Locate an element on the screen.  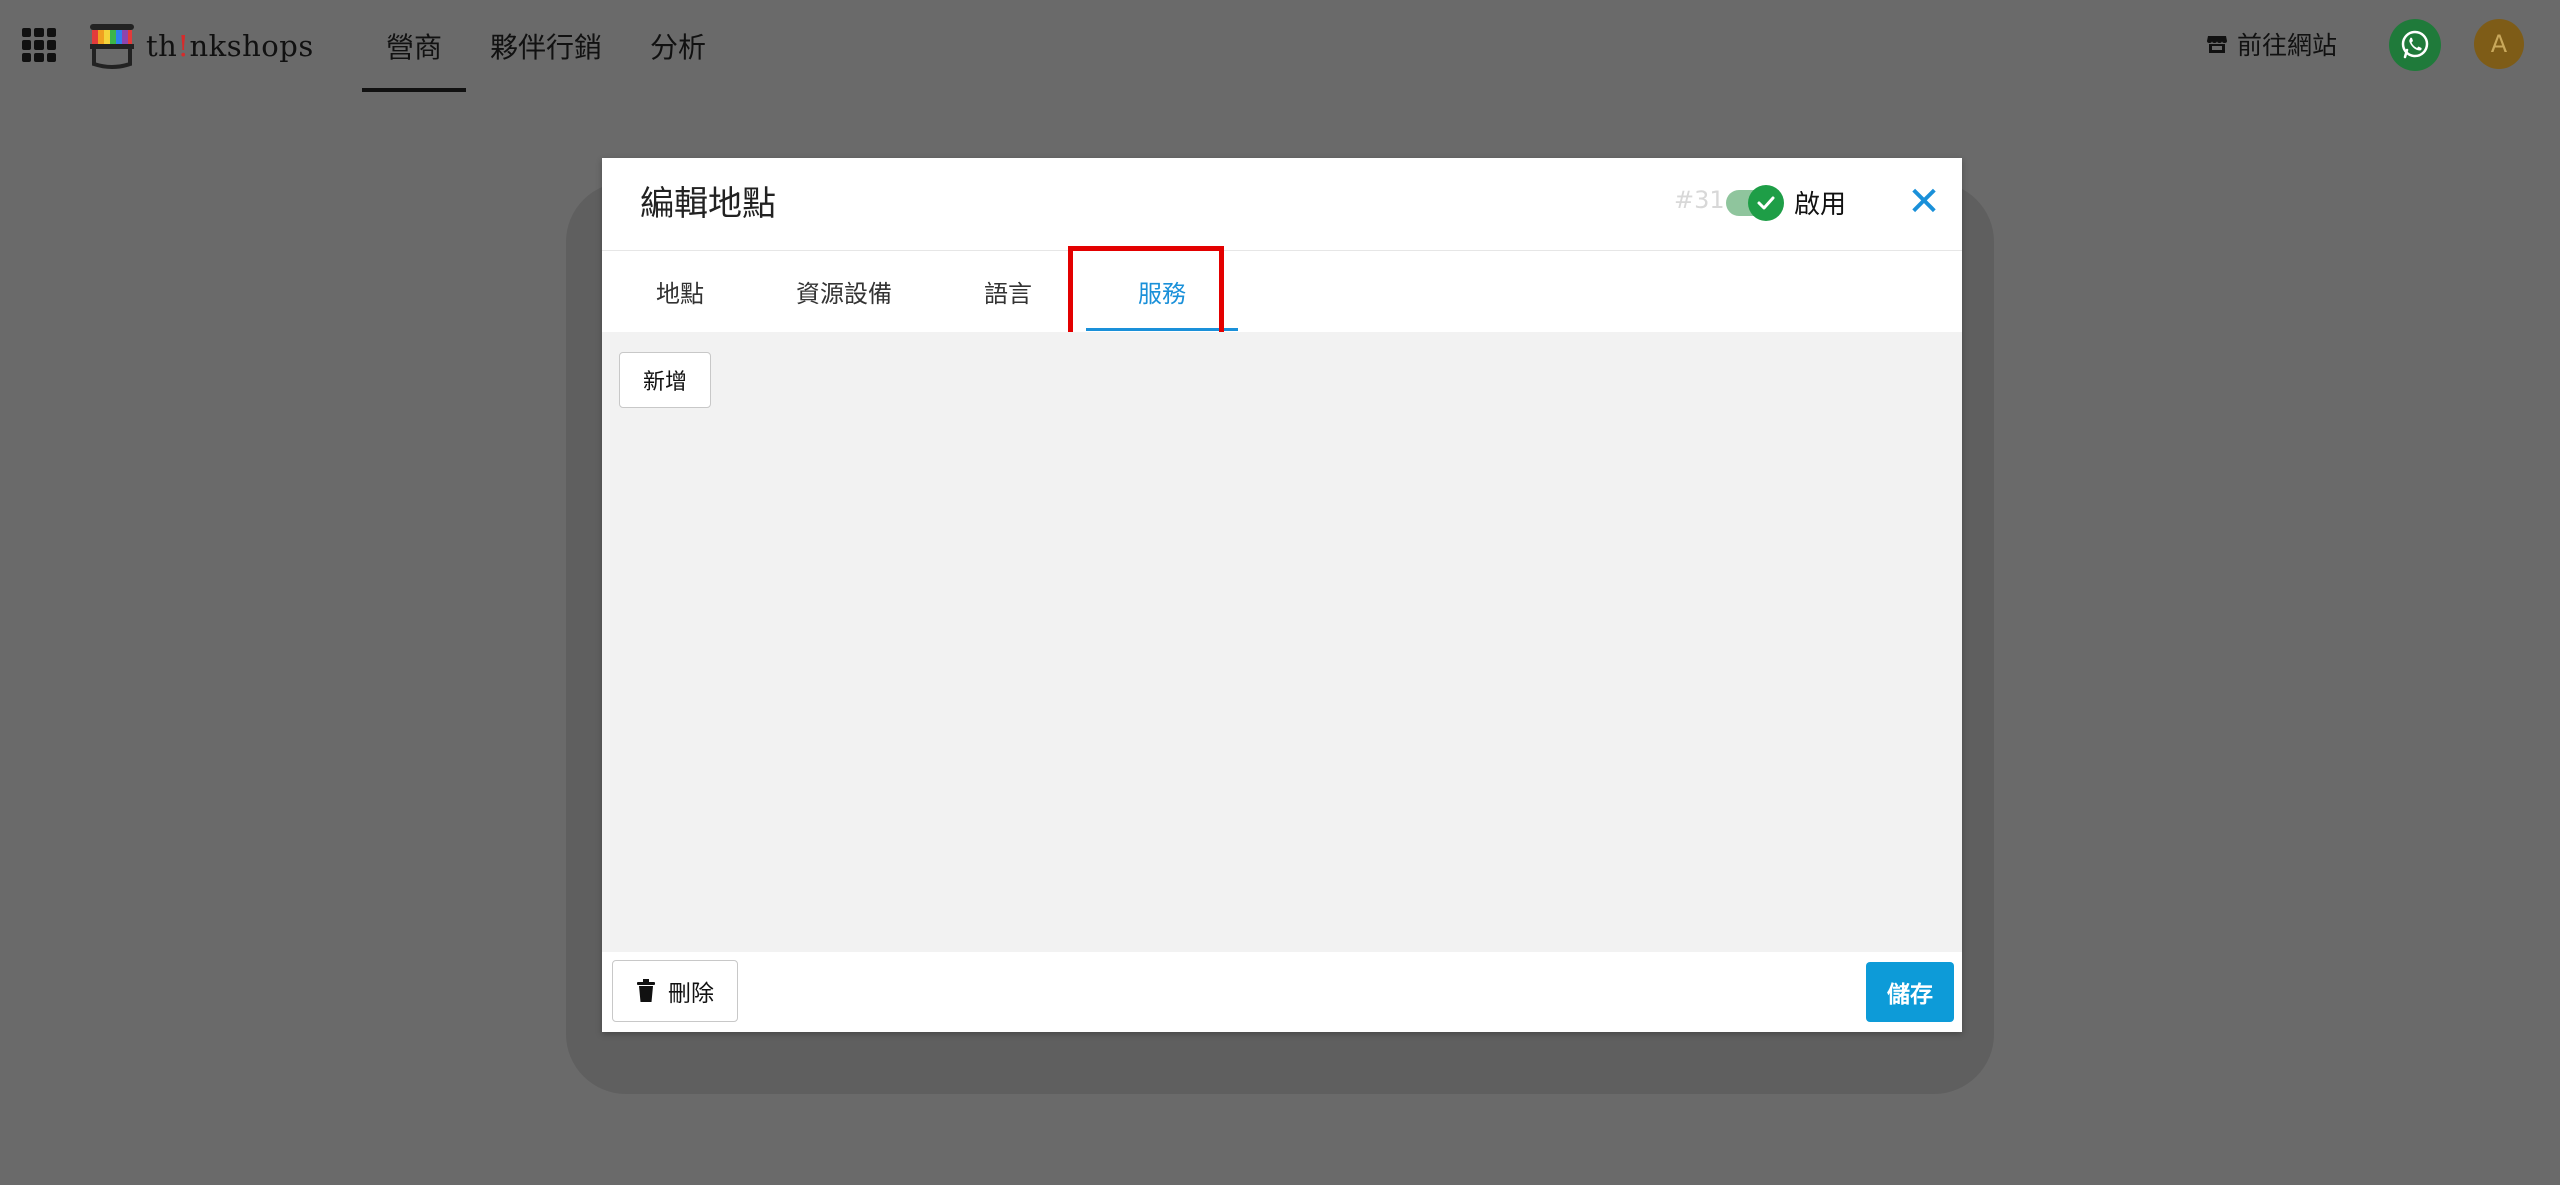
app-logo: th!nkshops is located at coordinates (199, 46).